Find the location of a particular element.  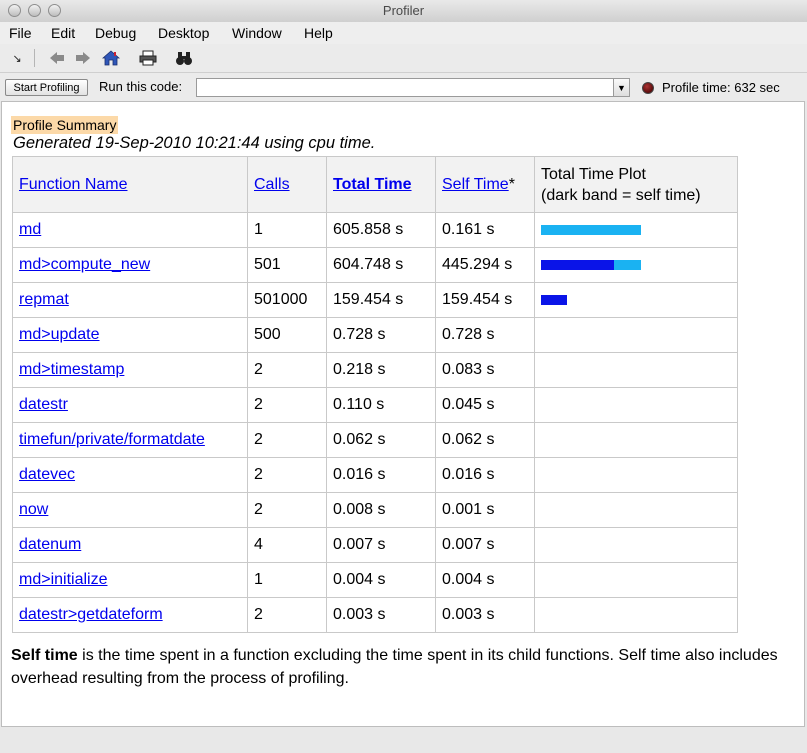

calls-cell: 500 is located at coordinates (287, 335).